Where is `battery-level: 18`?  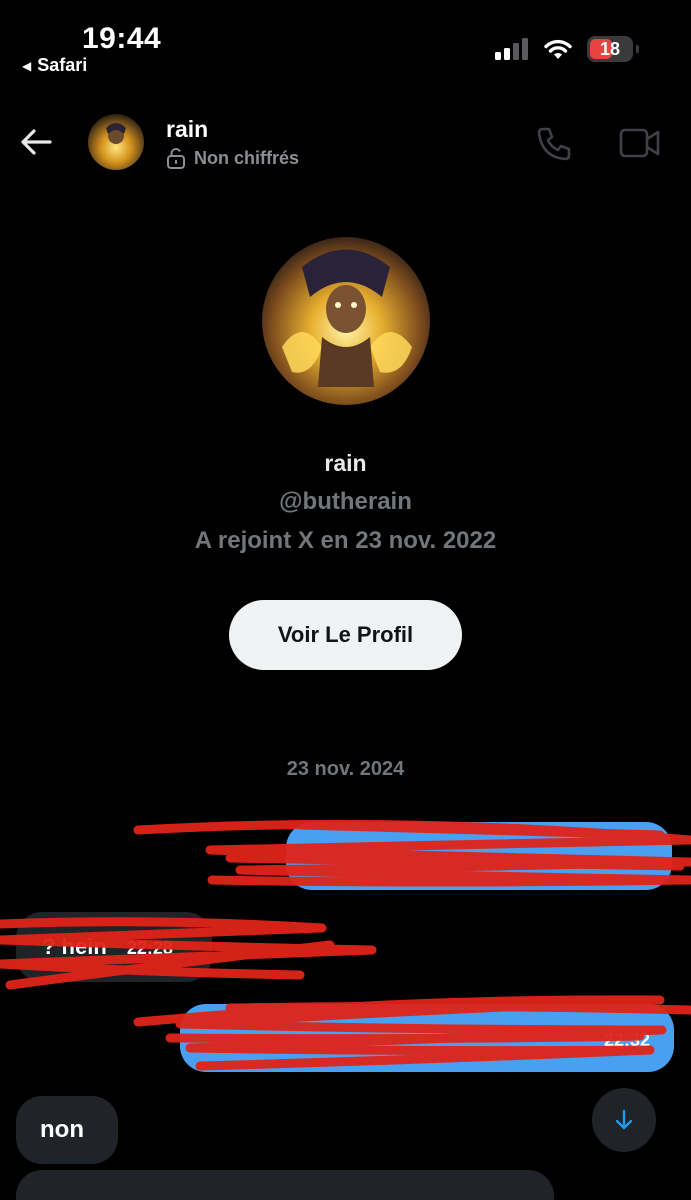
battery-level: 18 is located at coordinates (610, 48).